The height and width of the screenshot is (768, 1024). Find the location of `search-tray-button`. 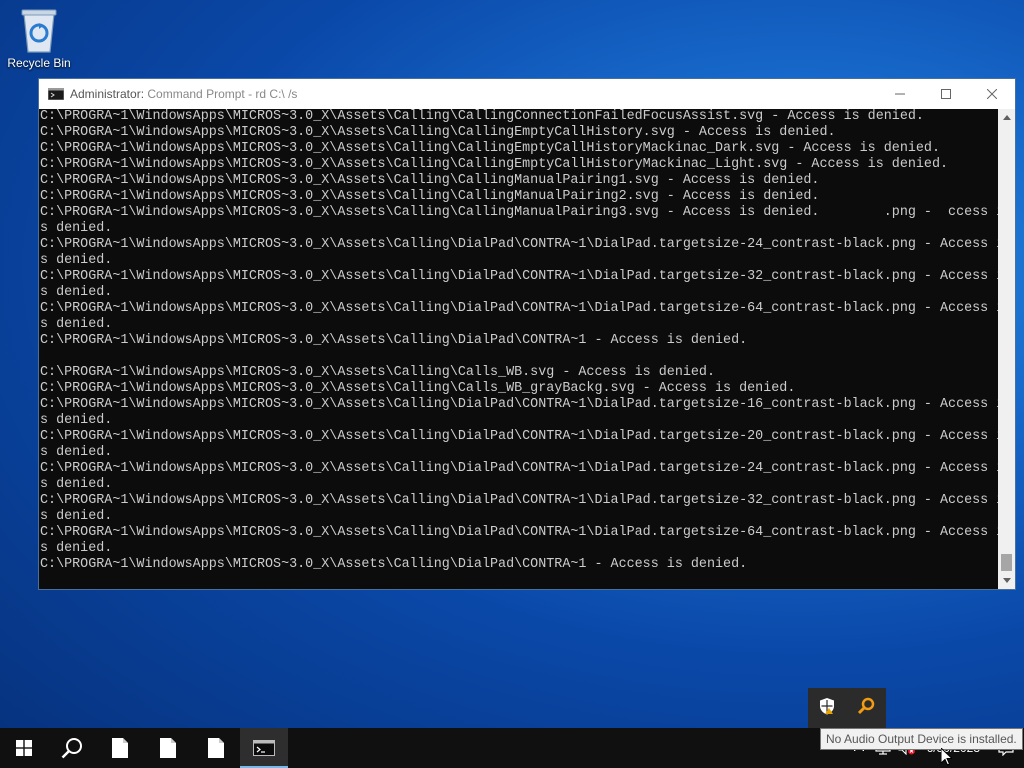

search-tray-button is located at coordinates (866, 708).